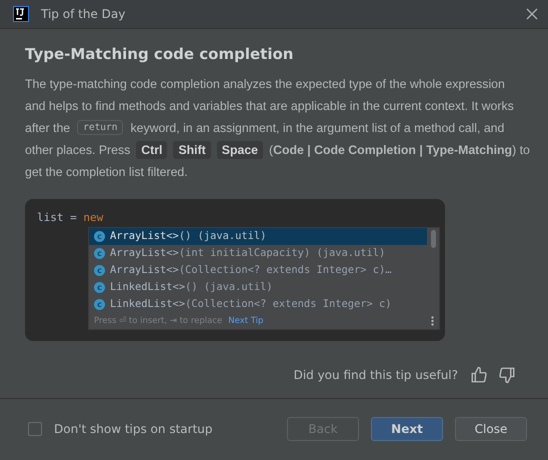  Describe the element at coordinates (326, 321) in the screenshot. I see `next-tip-link: Next Tip` at that location.